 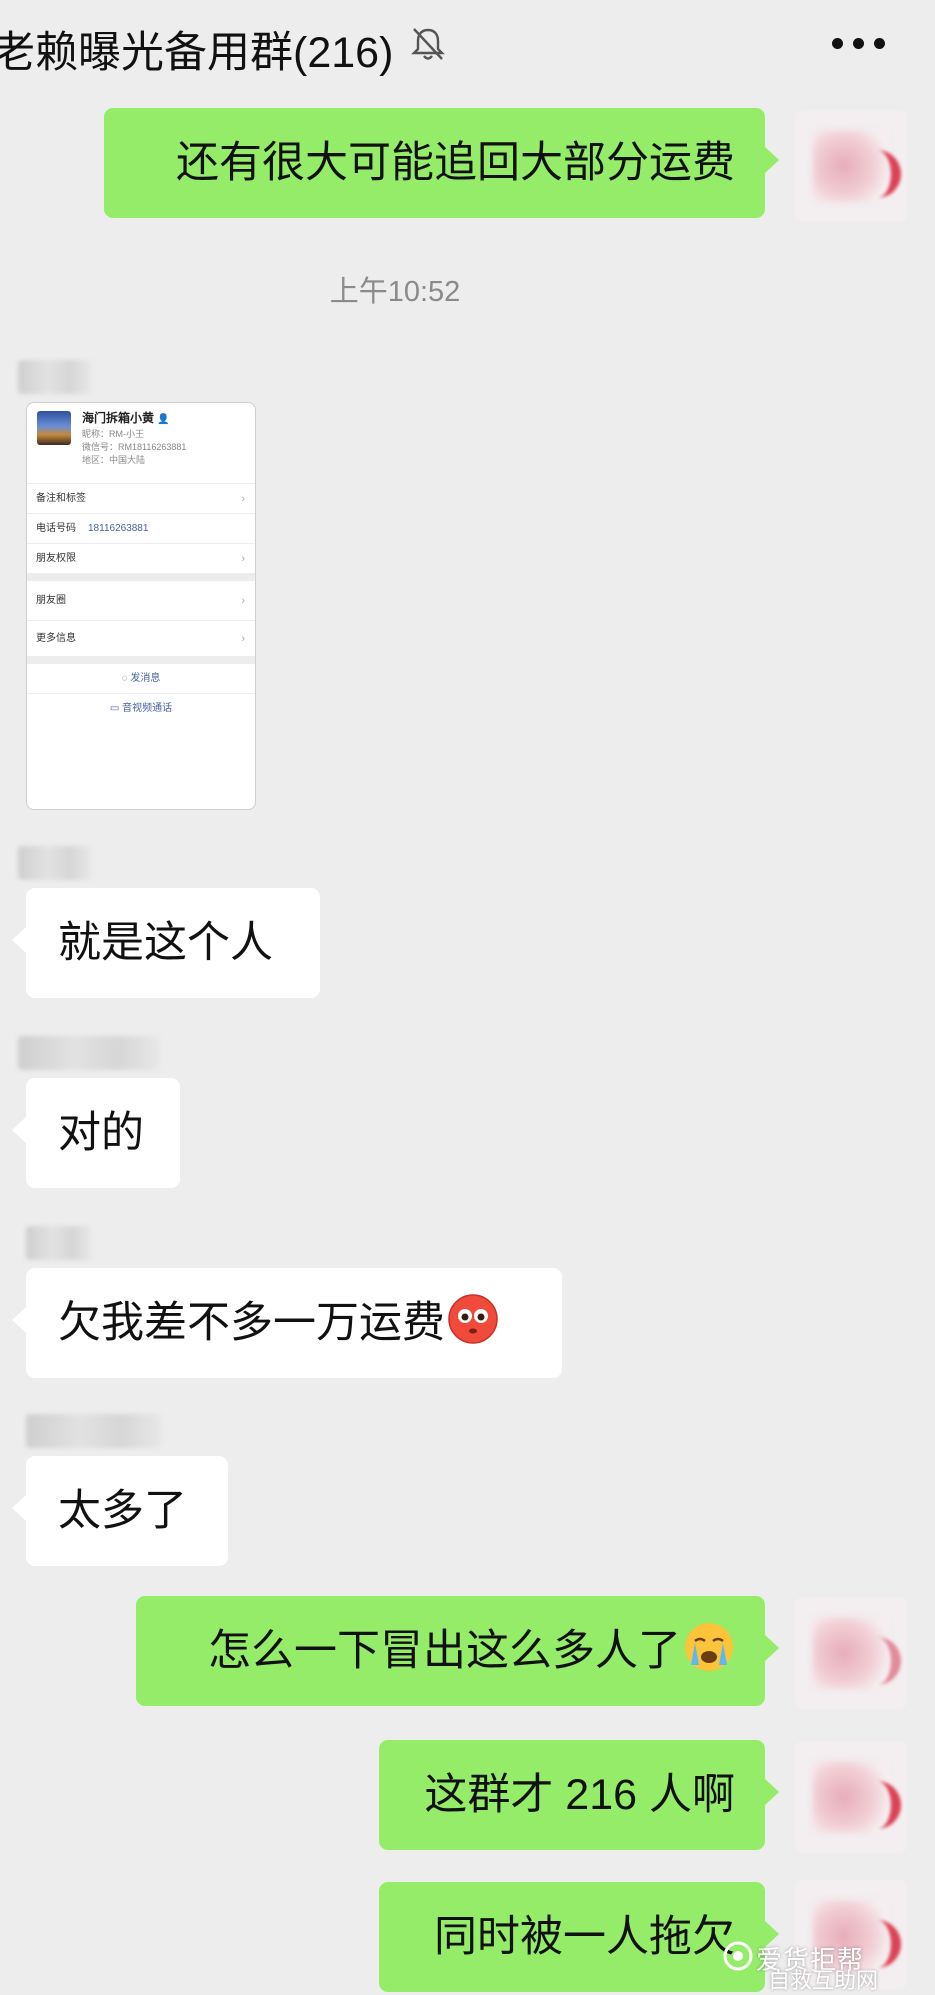 I want to click on message-bubble-received: 太多了, so click(x=120, y=1511).